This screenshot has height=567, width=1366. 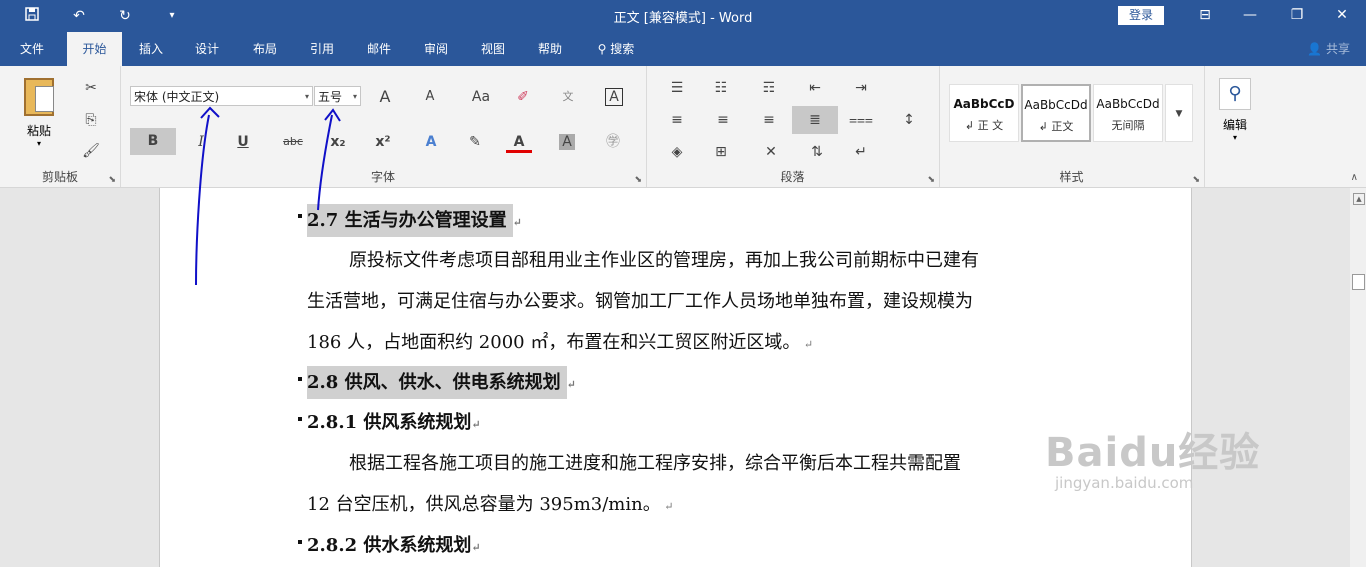 What do you see at coordinates (202, 200) in the screenshot?
I see `annotation-arrow-font-name` at bounding box center [202, 200].